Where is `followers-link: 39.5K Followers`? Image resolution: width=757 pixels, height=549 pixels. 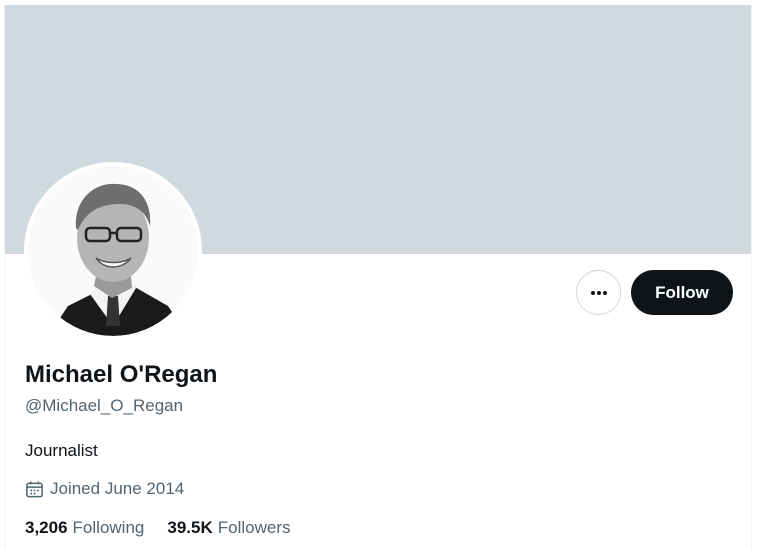
followers-link: 39.5K Followers is located at coordinates (228, 528).